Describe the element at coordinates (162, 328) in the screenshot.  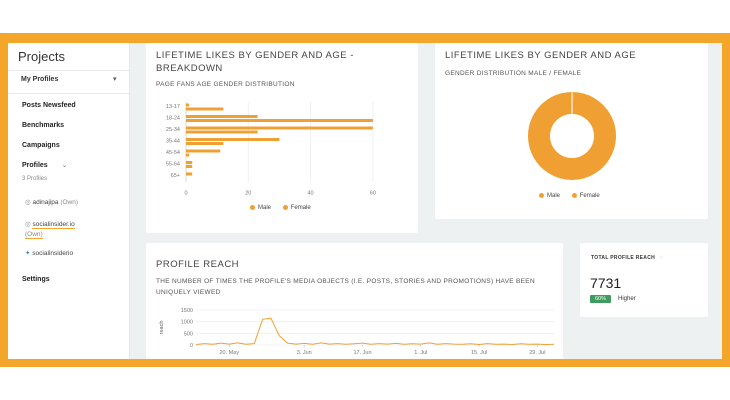
I see `y-axis-label: reach` at that location.